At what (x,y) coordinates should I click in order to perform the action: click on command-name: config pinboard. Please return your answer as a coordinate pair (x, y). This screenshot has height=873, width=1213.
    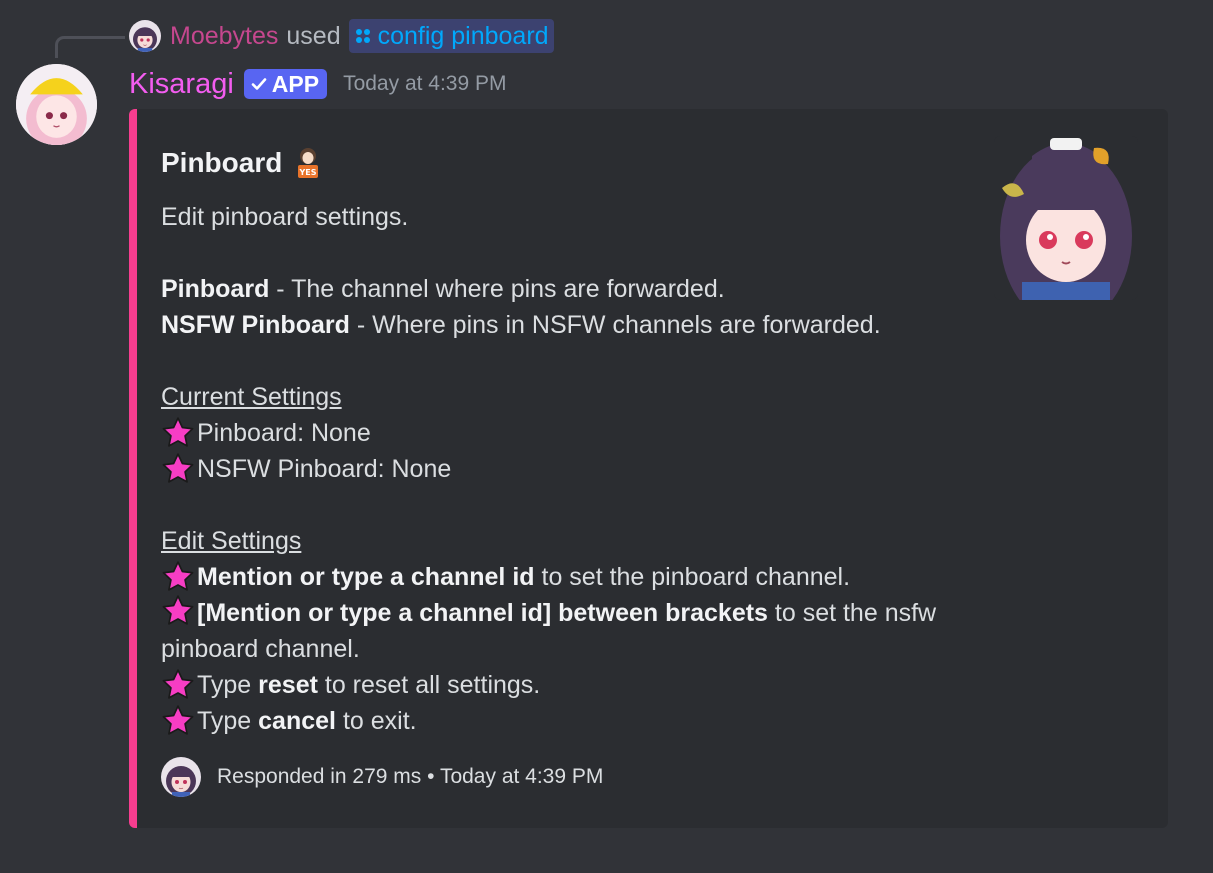
    Looking at the image, I should click on (463, 35).